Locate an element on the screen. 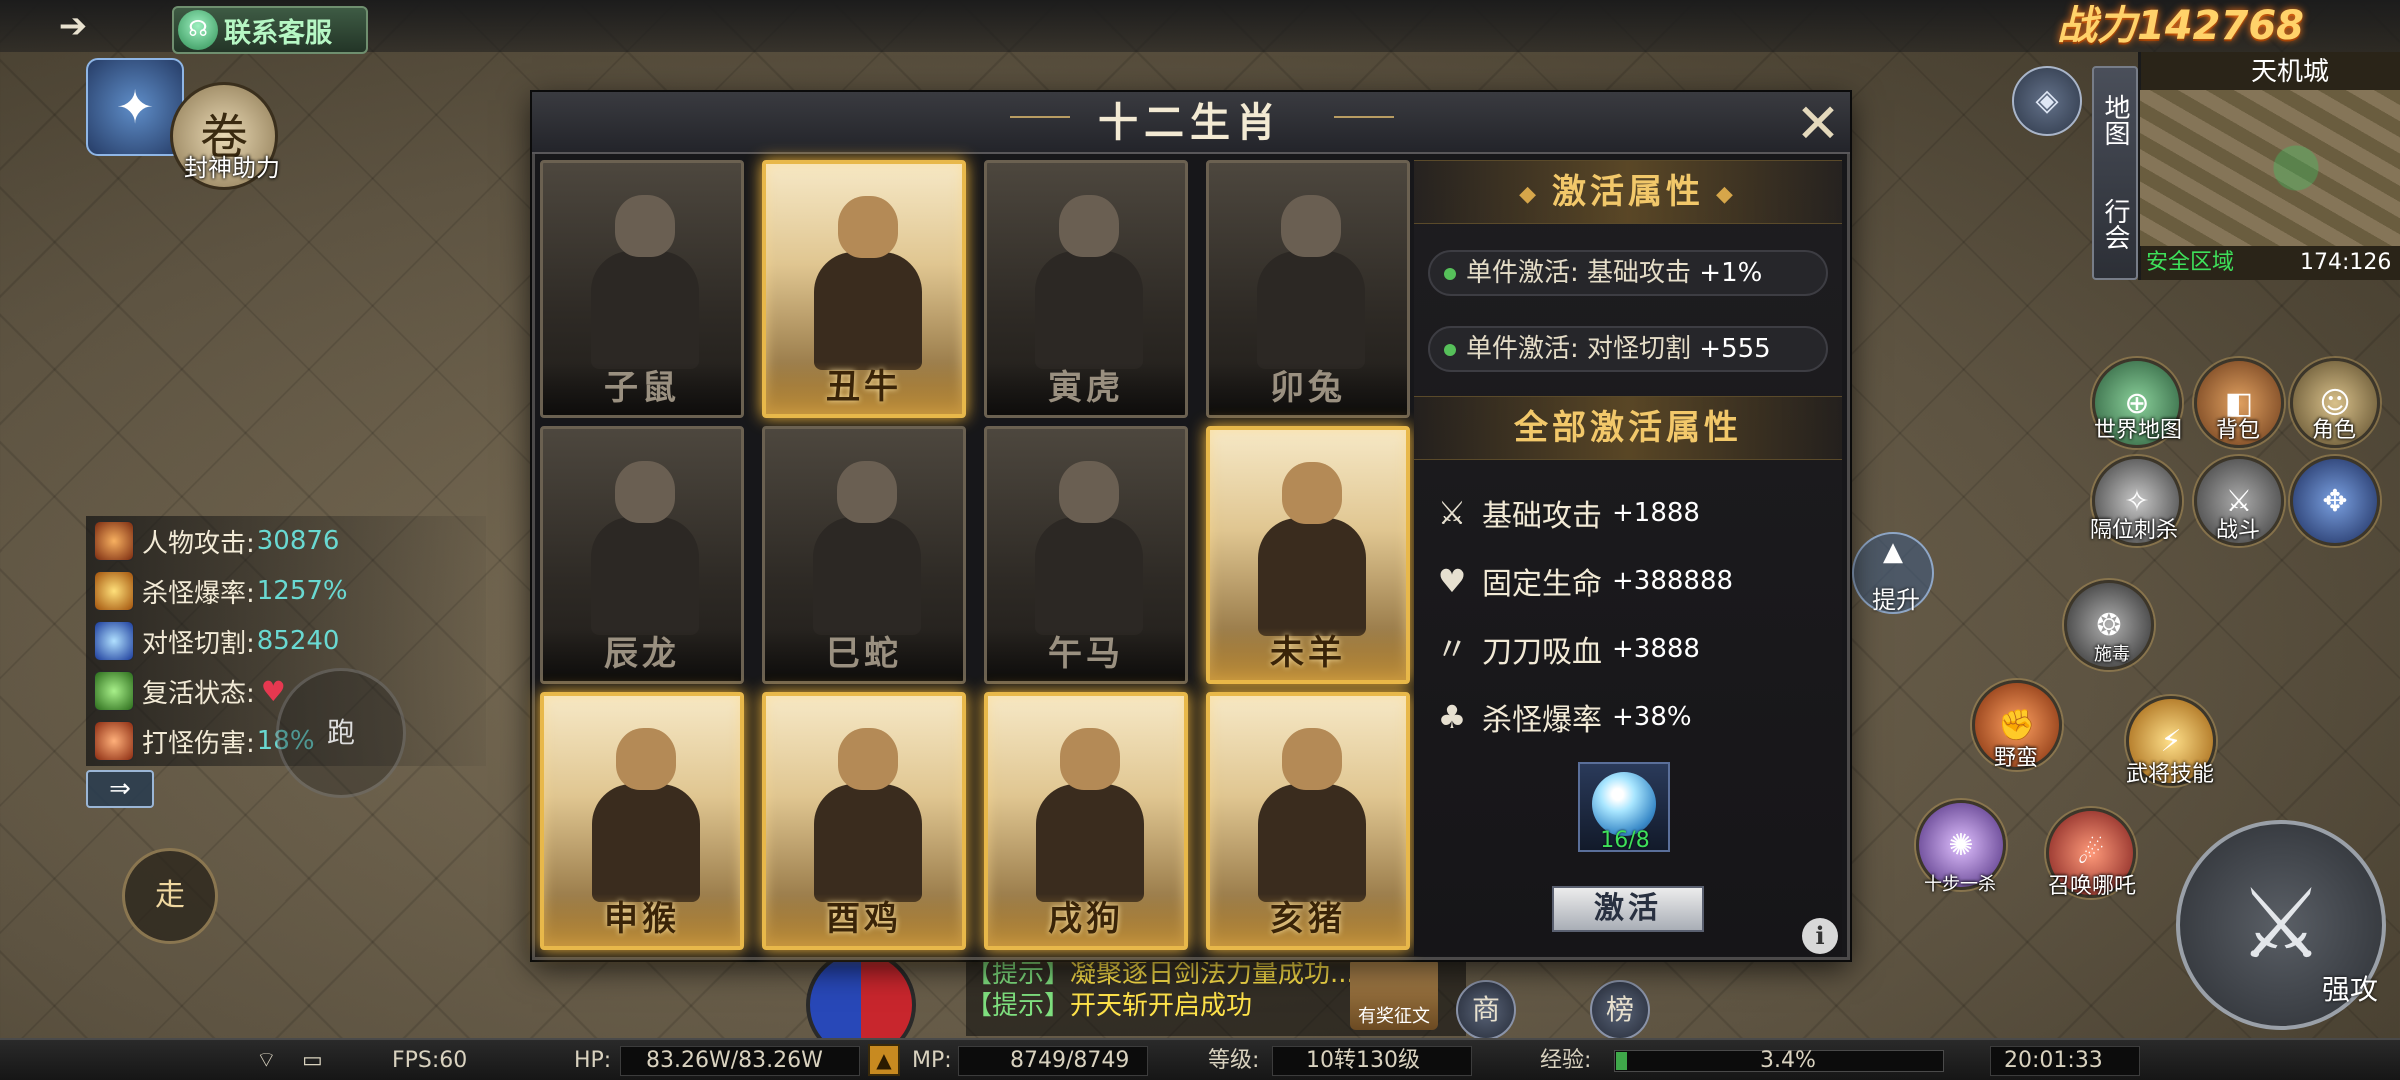  zodiac-card: 午马 is located at coordinates (1086, 555).